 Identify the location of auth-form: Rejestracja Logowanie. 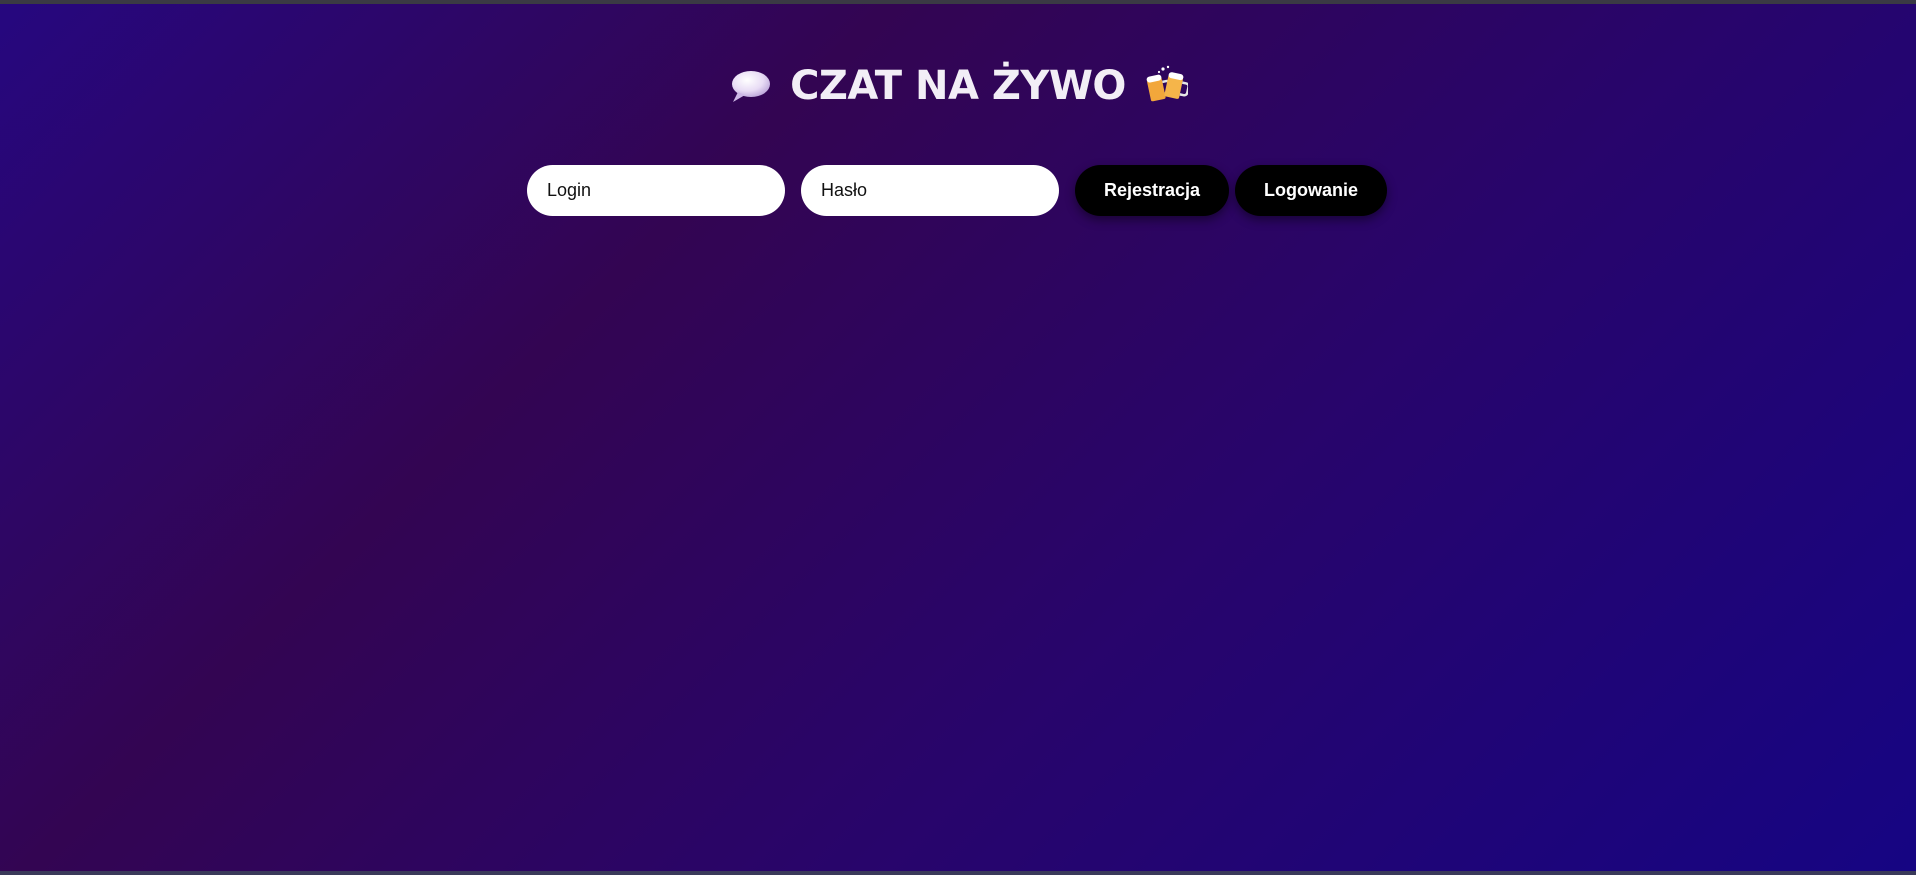
(957, 190).